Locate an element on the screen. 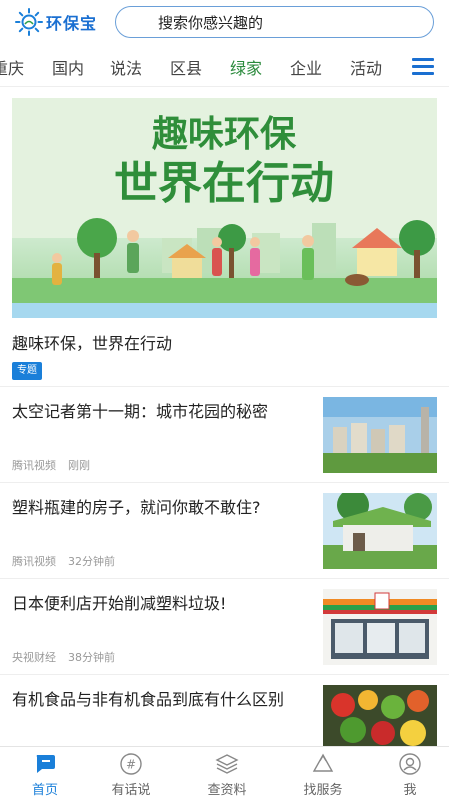 This screenshot has height=800, width=449. sun-icon is located at coordinates (29, 22).